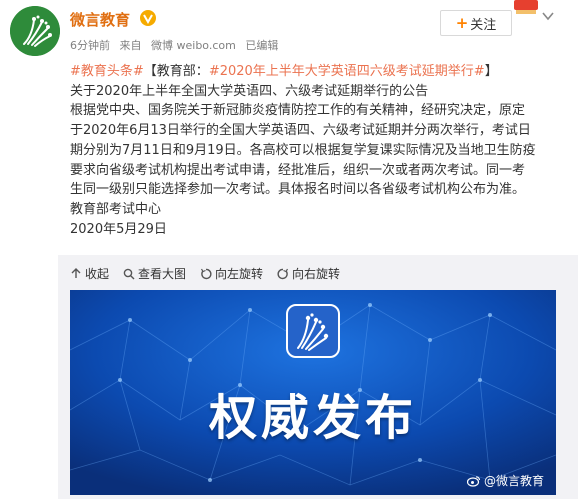 The width and height of the screenshot is (578, 499). What do you see at coordinates (491, 71) in the screenshot?
I see `headline-suffix: 】` at bounding box center [491, 71].